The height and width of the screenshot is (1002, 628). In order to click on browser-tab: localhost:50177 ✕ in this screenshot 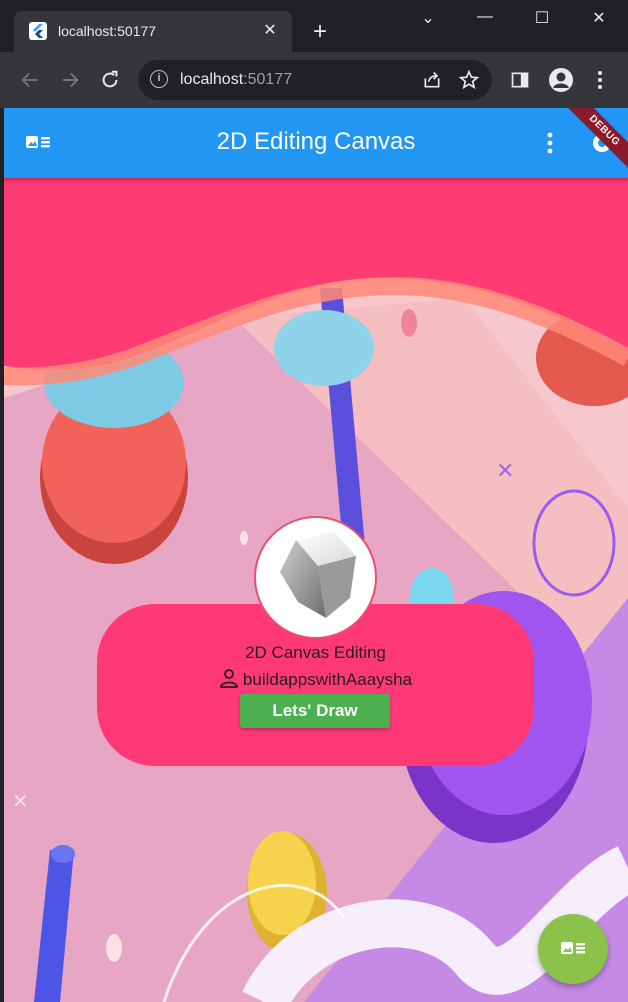, I will do `click(153, 31)`.